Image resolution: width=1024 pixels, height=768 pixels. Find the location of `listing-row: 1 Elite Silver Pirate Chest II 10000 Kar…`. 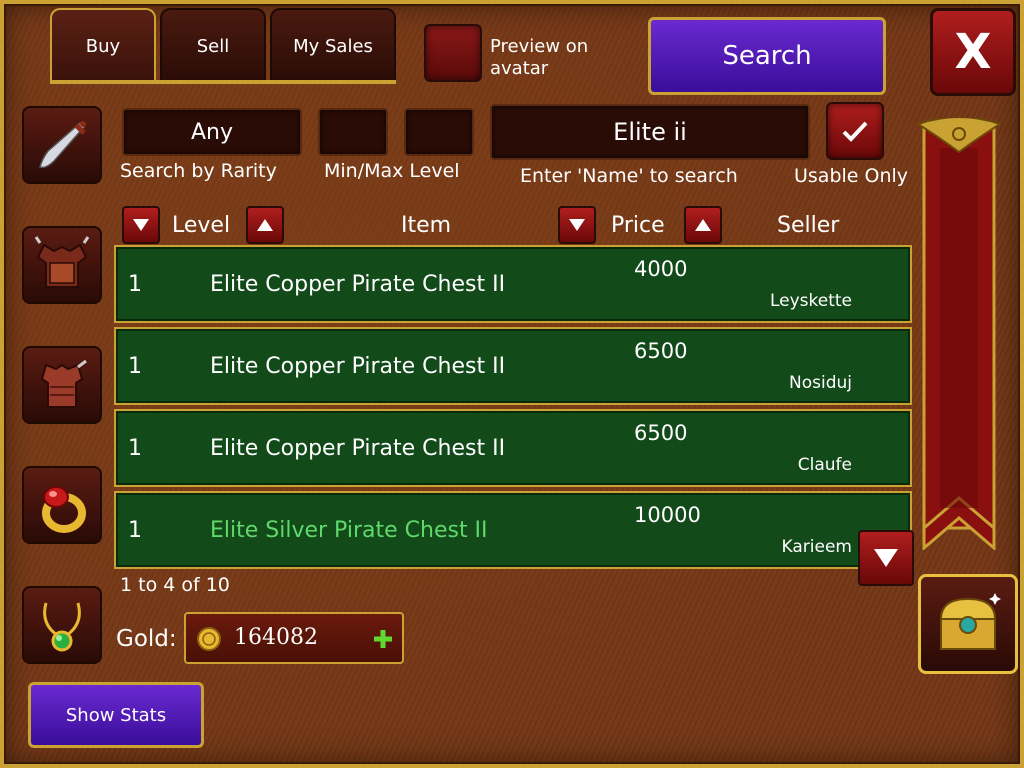

listing-row: 1 Elite Silver Pirate Chest II 10000 Kar… is located at coordinates (513, 530).